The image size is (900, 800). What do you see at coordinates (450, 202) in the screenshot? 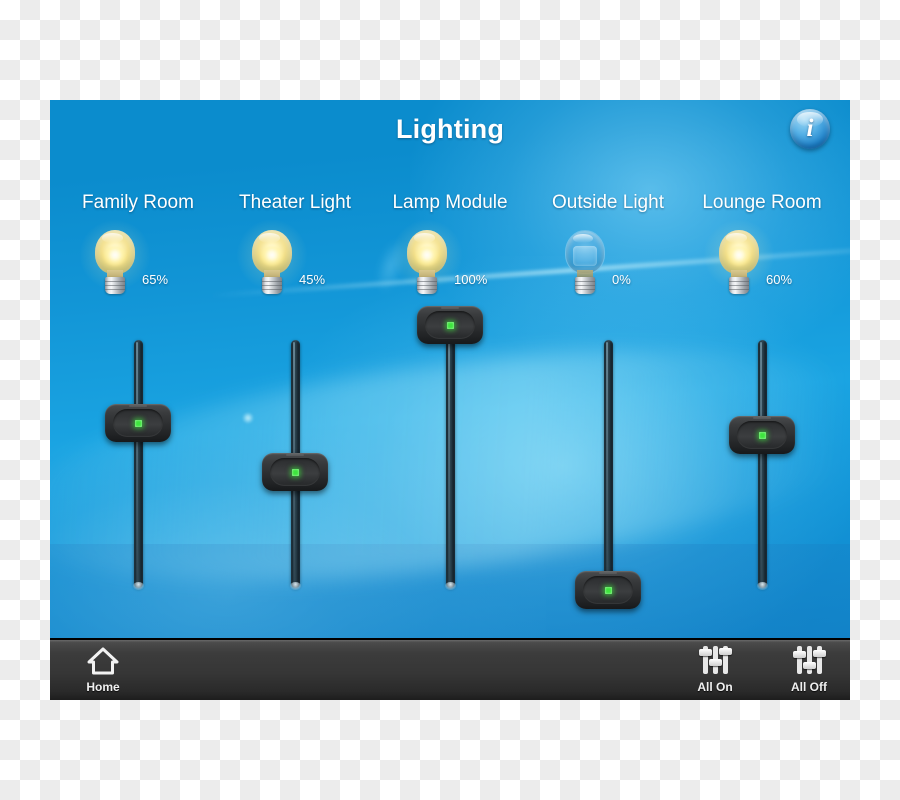
I see `channel-label: Lamp Module` at bounding box center [450, 202].